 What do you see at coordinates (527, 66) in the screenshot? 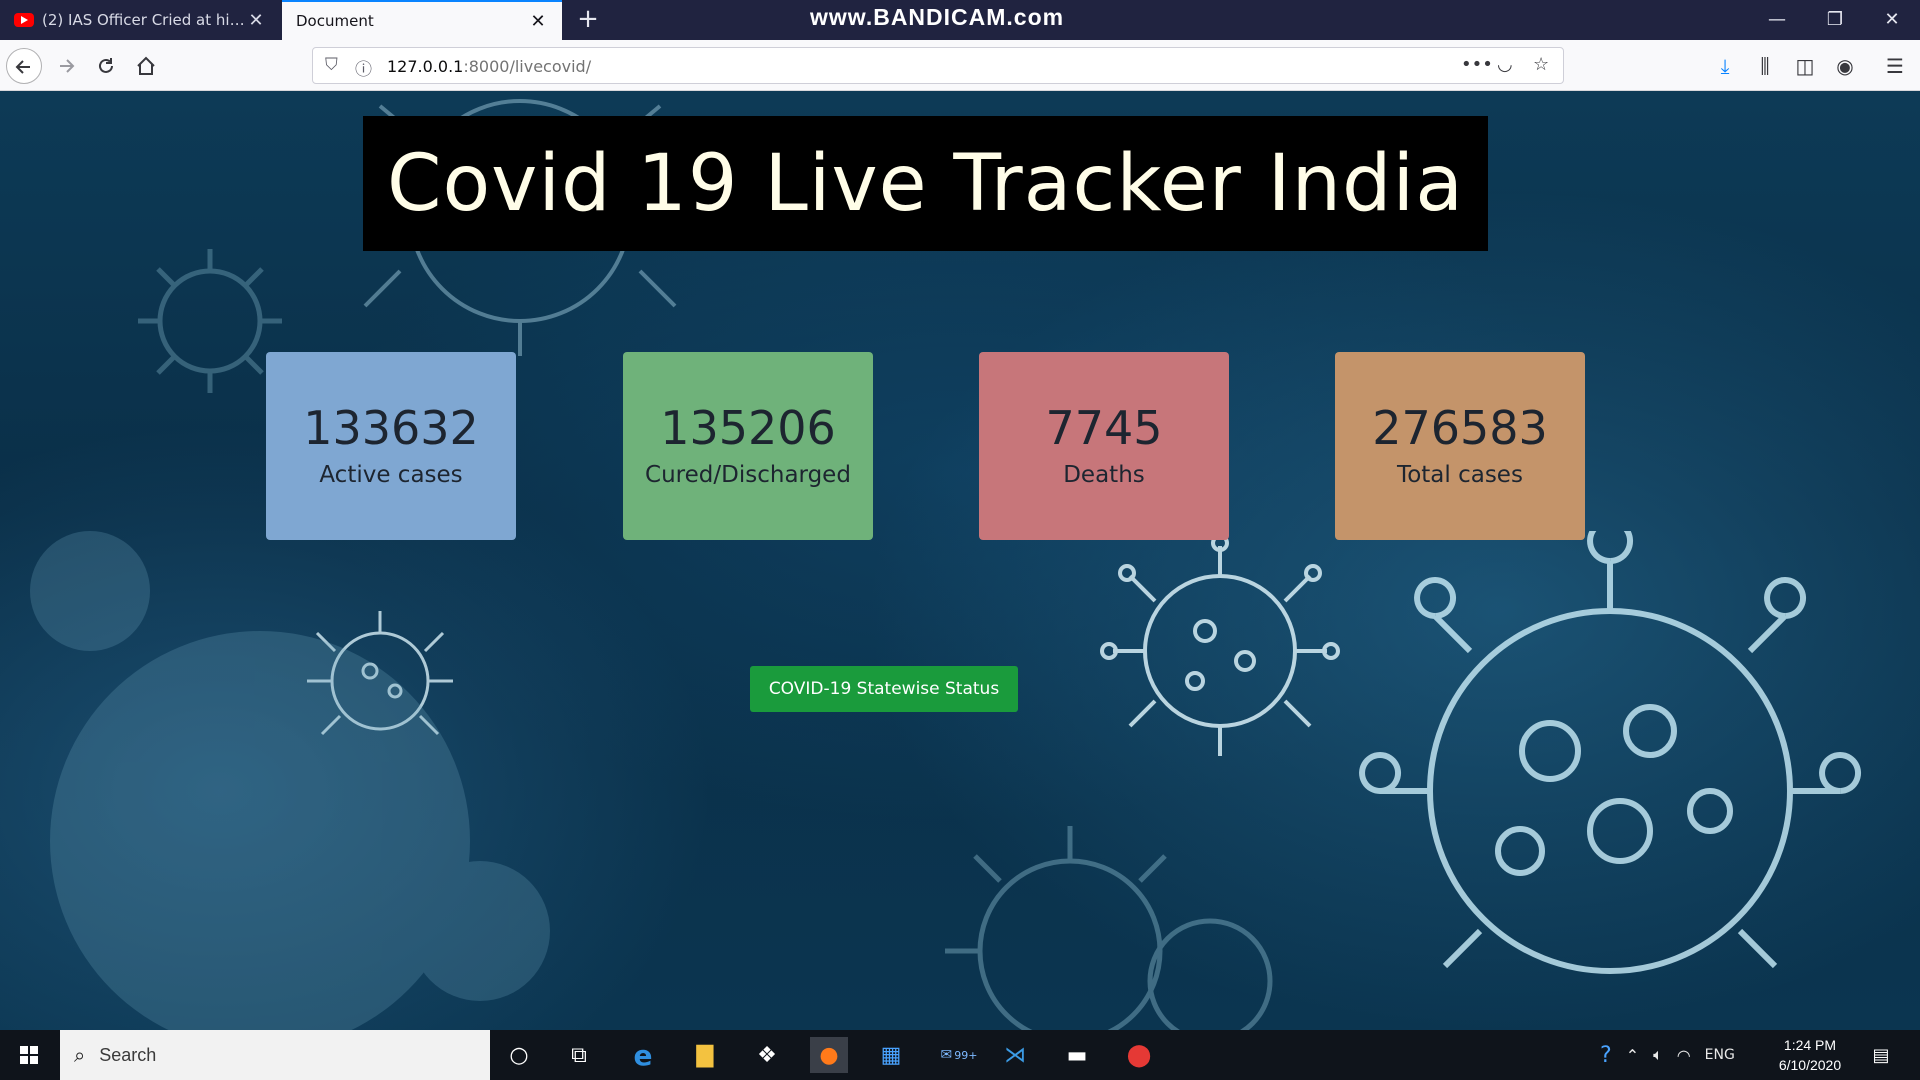
I see `url-path: :8000/livecovid/` at bounding box center [527, 66].